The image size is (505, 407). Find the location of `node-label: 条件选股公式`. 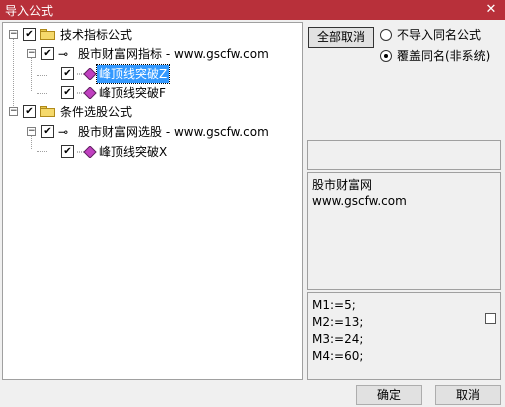

node-label: 条件选股公式 is located at coordinates (96, 112).